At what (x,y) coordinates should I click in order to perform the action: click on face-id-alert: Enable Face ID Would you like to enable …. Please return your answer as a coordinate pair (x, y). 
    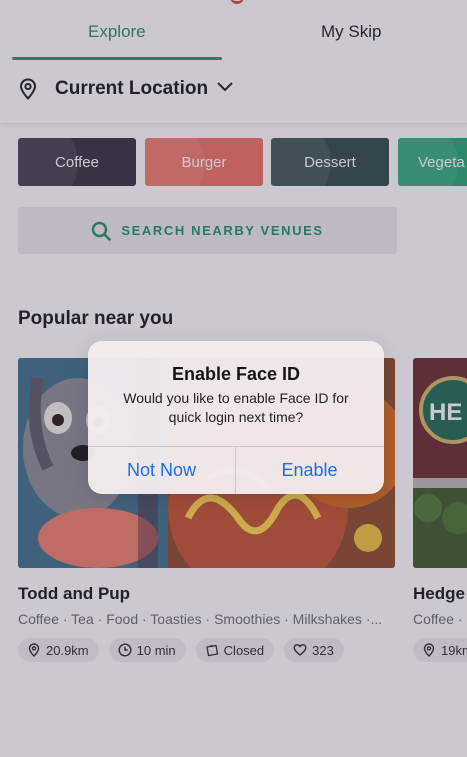
    Looking at the image, I should click on (236, 417).